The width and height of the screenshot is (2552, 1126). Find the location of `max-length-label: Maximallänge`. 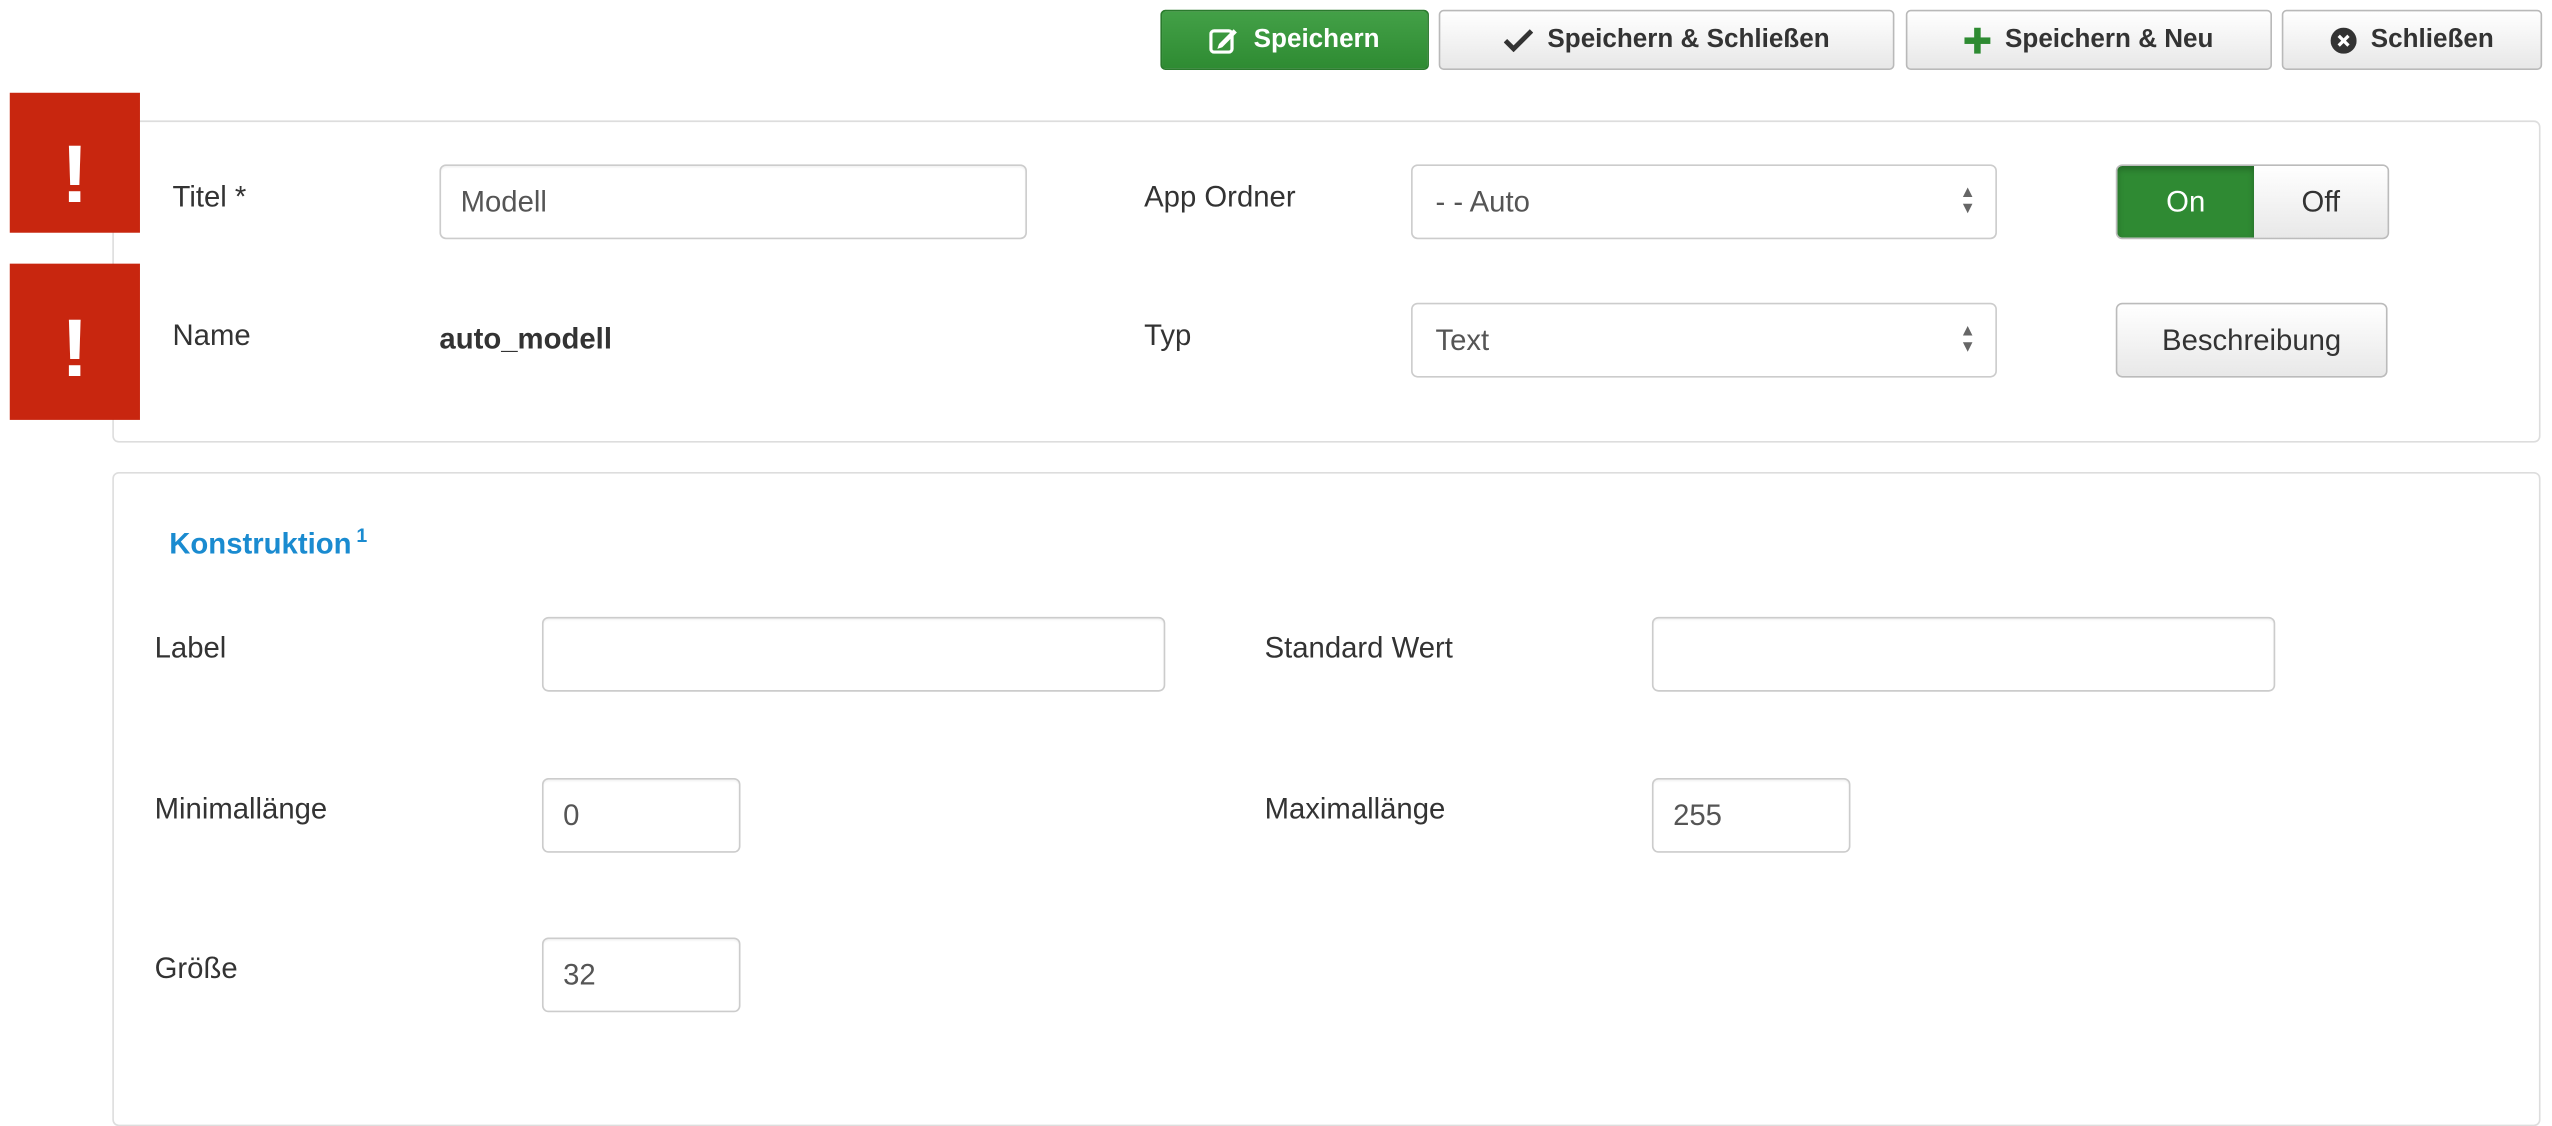

max-length-label: Maximallänge is located at coordinates (1355, 809).